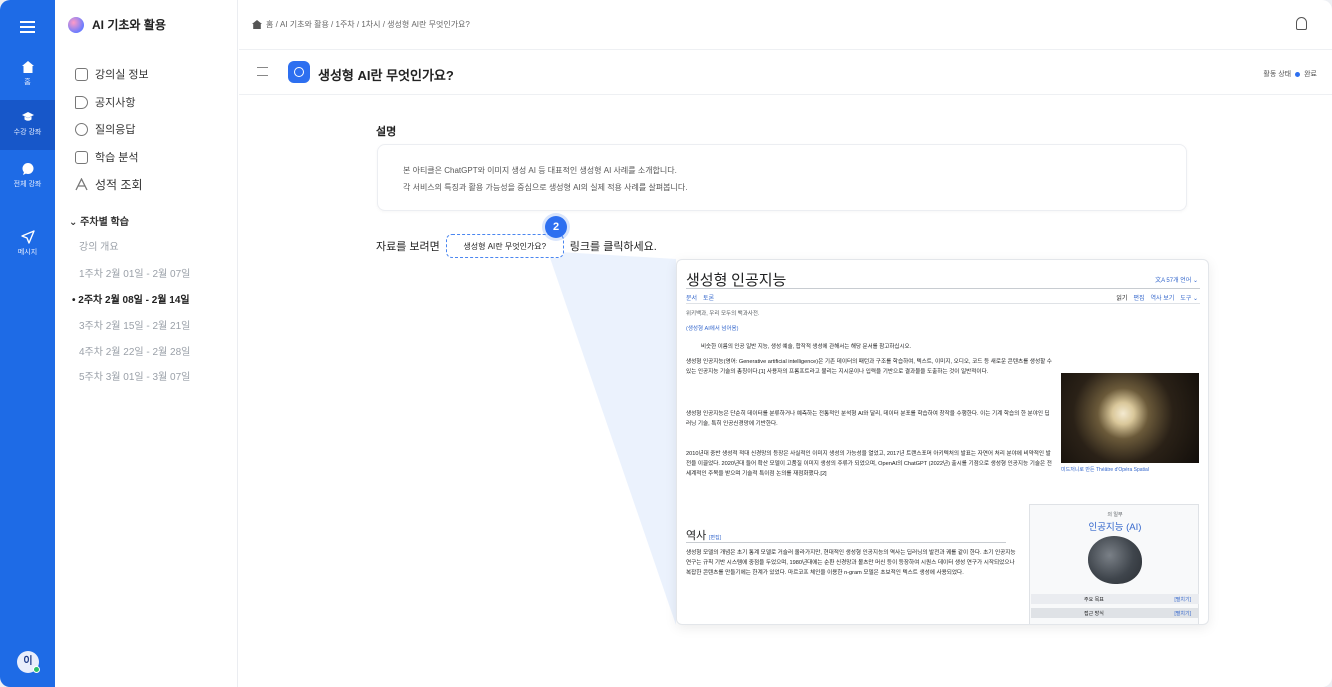 This screenshot has height=687, width=1332. Describe the element at coordinates (1105, 470) in the screenshot. I see `wiki-image-caption: 미드저니로 만든 Théâtre d'Opéra Spatial` at that location.